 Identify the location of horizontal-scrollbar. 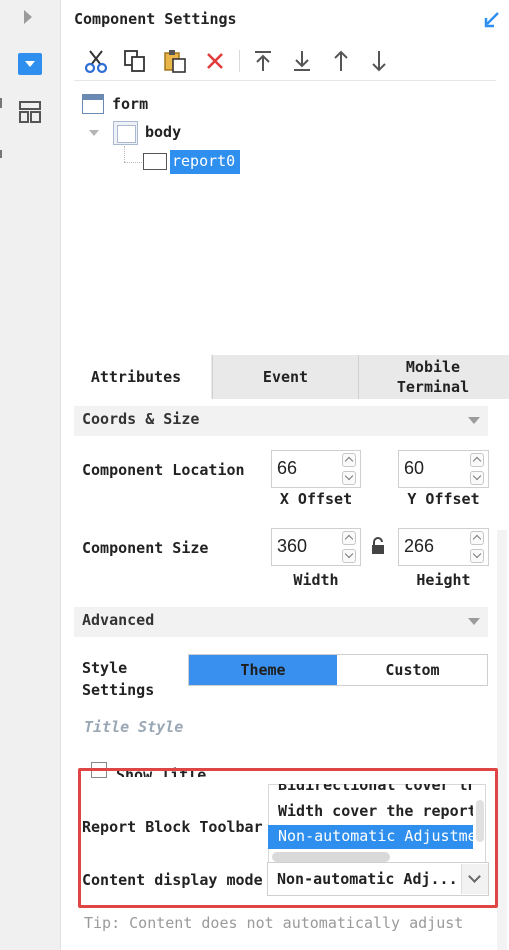
(331, 857).